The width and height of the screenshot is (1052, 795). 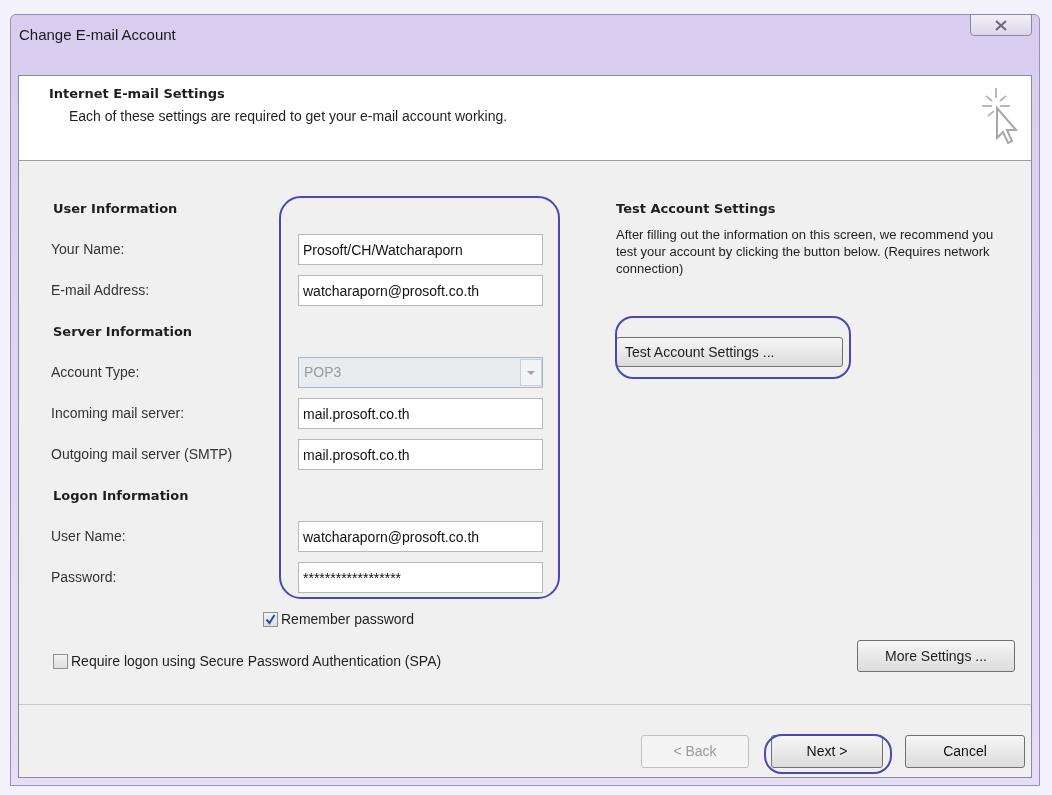 What do you see at coordinates (420, 249) in the screenshot?
I see `input-field: Prosoft/CH/Watcharaporn` at bounding box center [420, 249].